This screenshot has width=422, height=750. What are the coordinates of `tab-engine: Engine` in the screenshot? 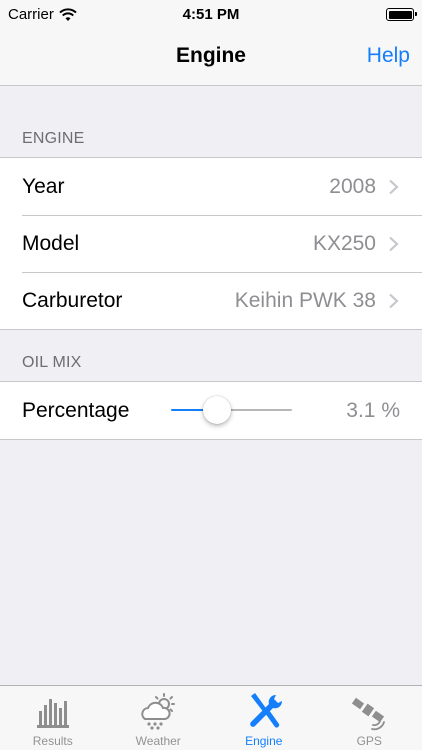 It's located at (264, 718).